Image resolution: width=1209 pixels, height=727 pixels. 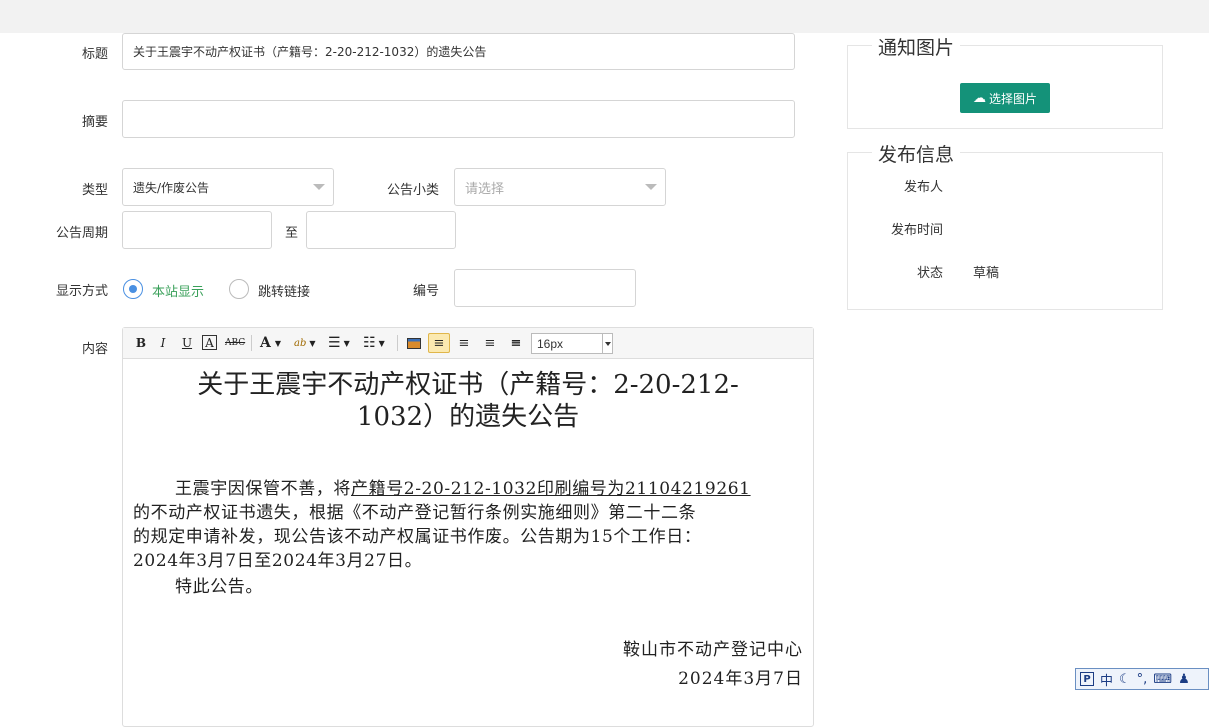 I want to click on align-right-button: ≡, so click(x=490, y=343).